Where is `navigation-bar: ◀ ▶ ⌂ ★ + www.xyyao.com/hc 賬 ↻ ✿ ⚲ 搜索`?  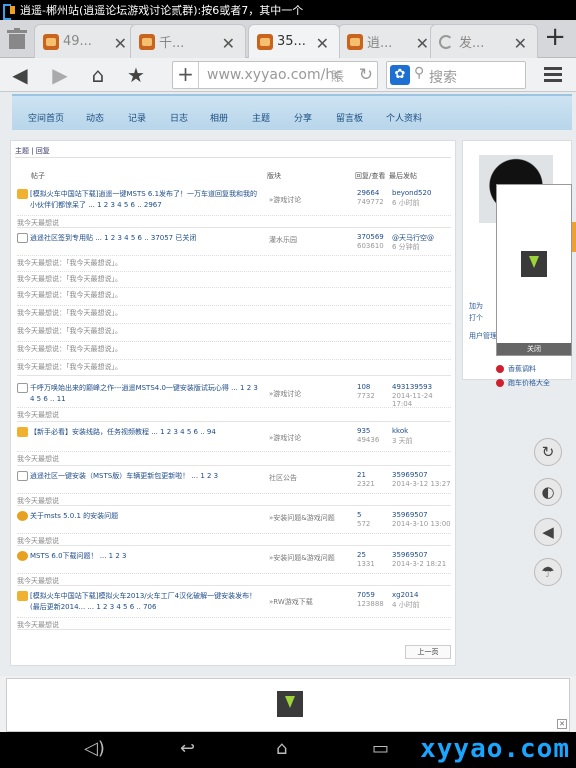
navigation-bar: ◀ ▶ ⌂ ★ + www.xyyao.com/hc 賬 ↻ ✿ ⚲ 搜索 is located at coordinates (288, 75).